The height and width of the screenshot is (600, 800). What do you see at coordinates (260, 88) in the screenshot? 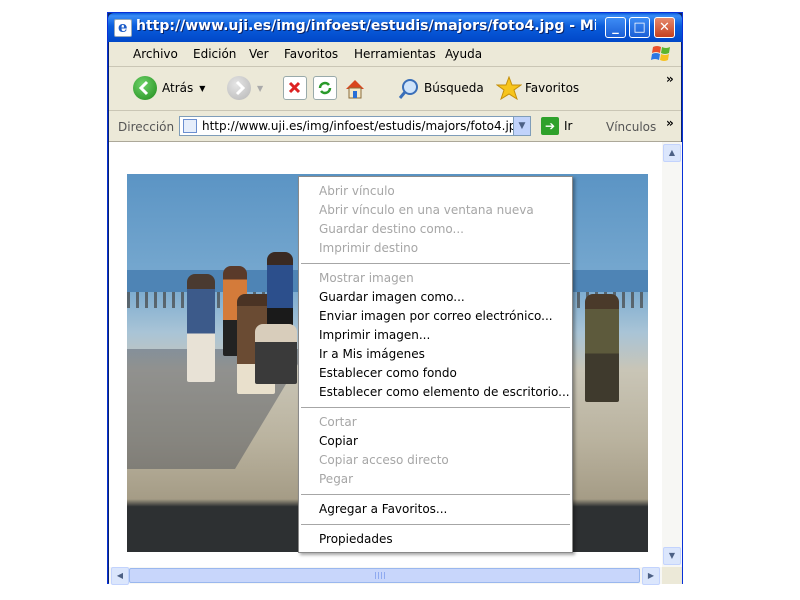
I see `forward-dropdown-icon: ▼` at bounding box center [260, 88].